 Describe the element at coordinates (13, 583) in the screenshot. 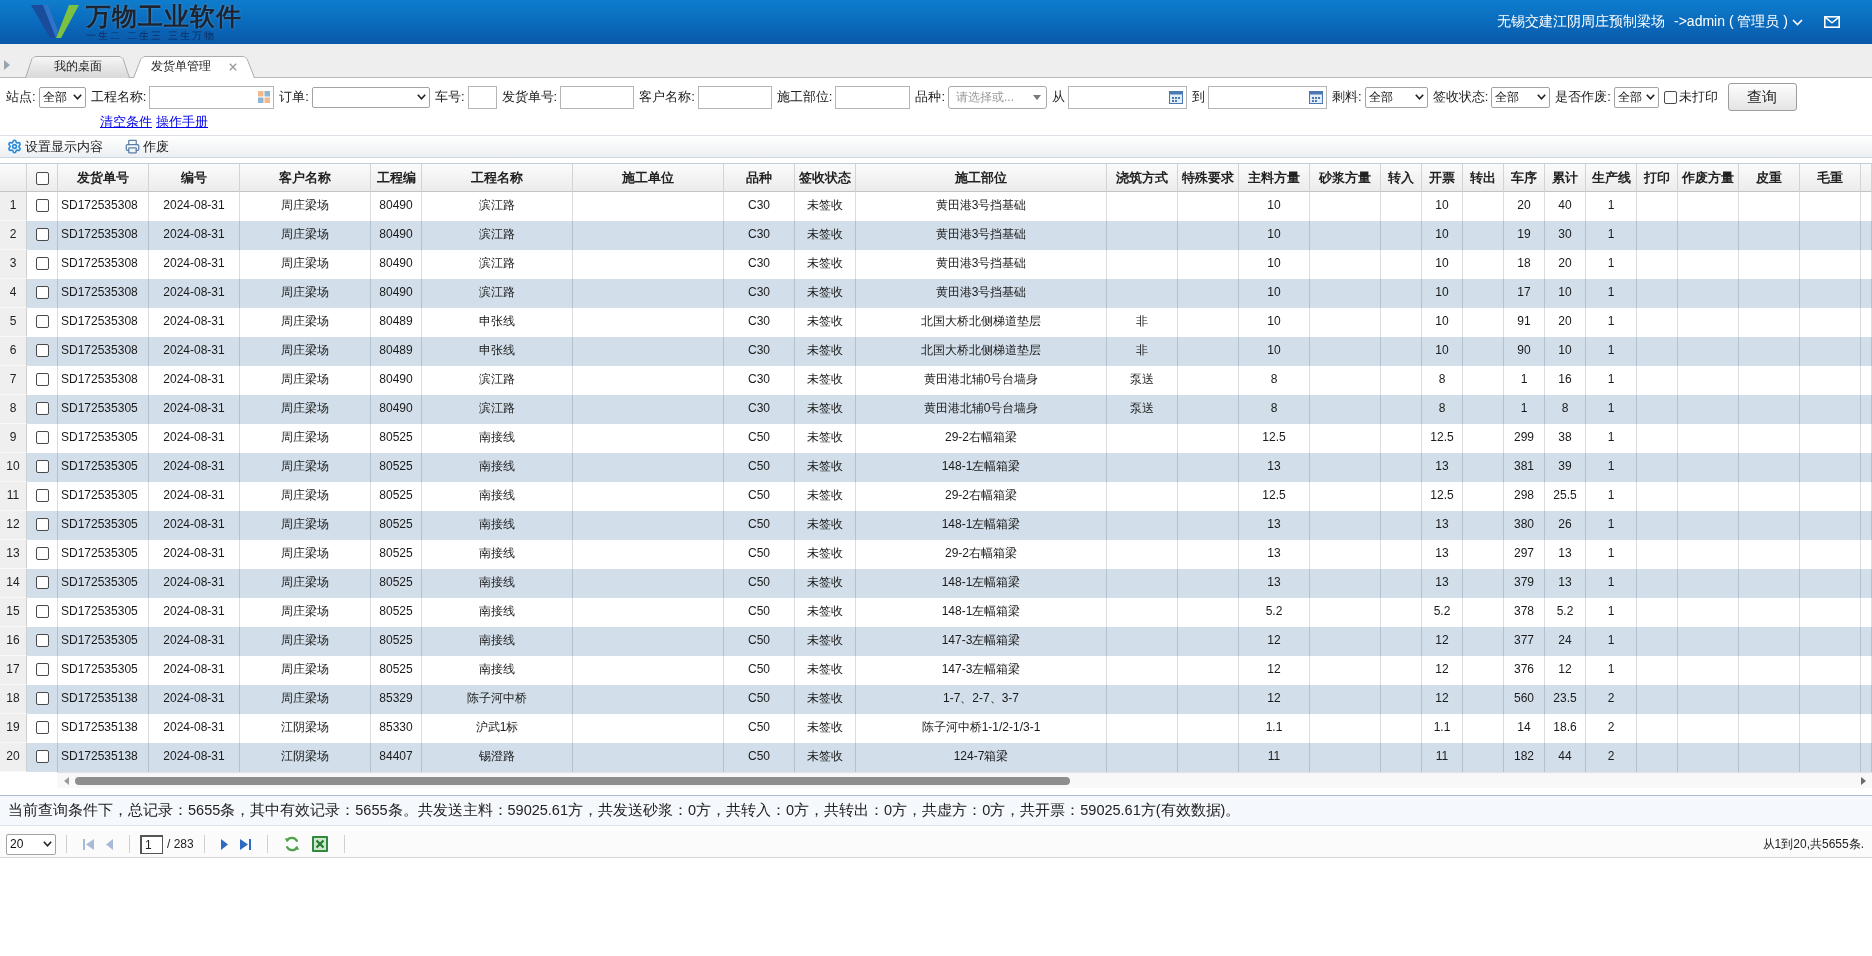

I see `row-number: 14` at that location.